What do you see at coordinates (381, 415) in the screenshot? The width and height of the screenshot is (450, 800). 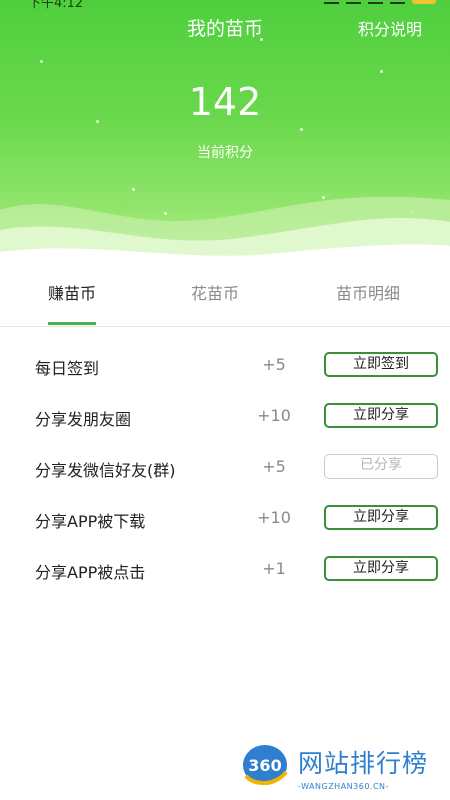 I see `share-moments-button: 立即分享` at bounding box center [381, 415].